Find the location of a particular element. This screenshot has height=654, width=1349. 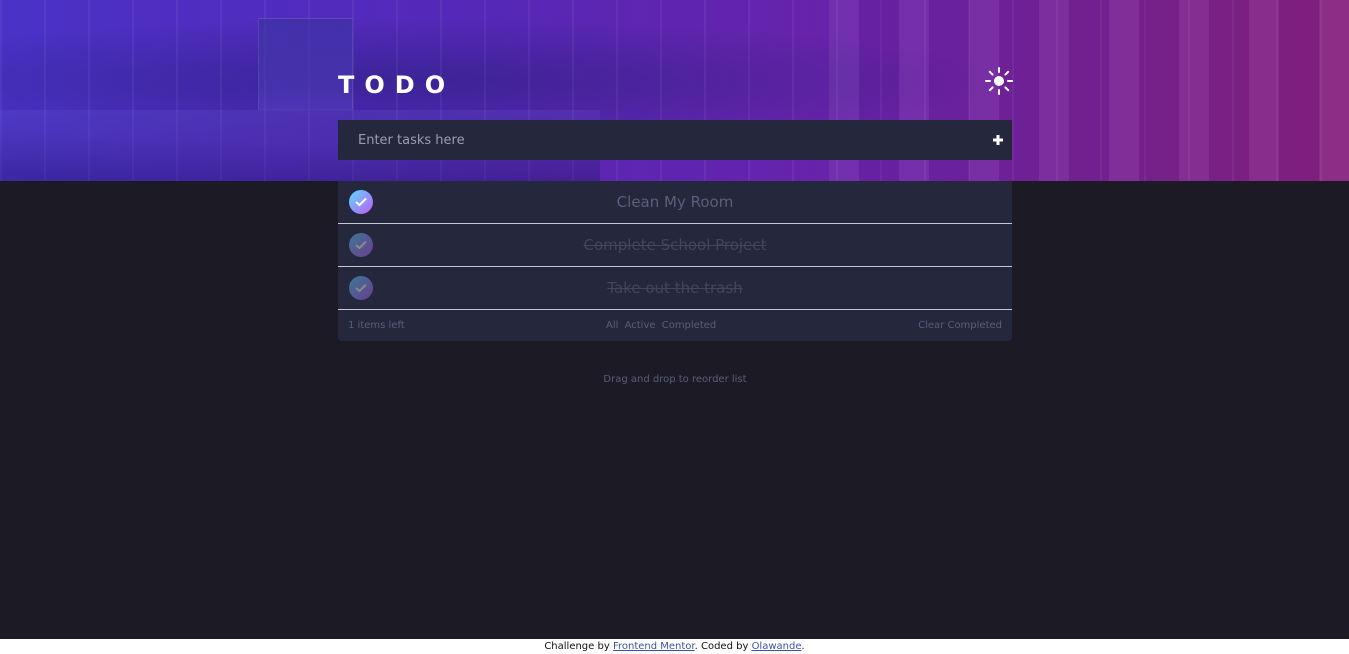

todo-item: Complete School Project is located at coordinates (675, 245).